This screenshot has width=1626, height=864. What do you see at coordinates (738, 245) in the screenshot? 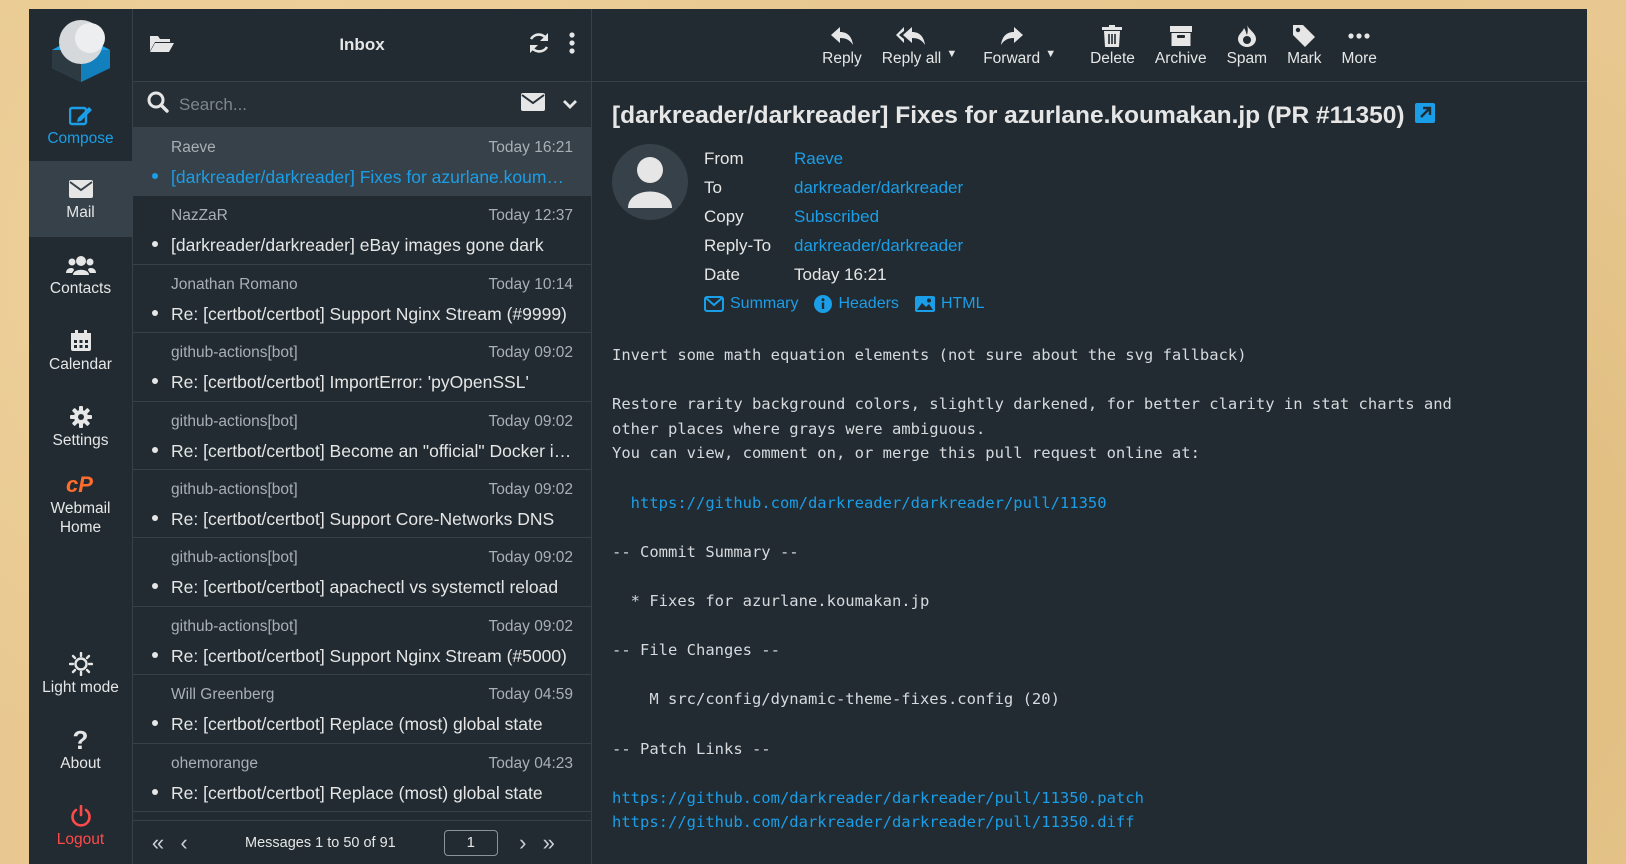
I see `header-label: Reply-To` at bounding box center [738, 245].